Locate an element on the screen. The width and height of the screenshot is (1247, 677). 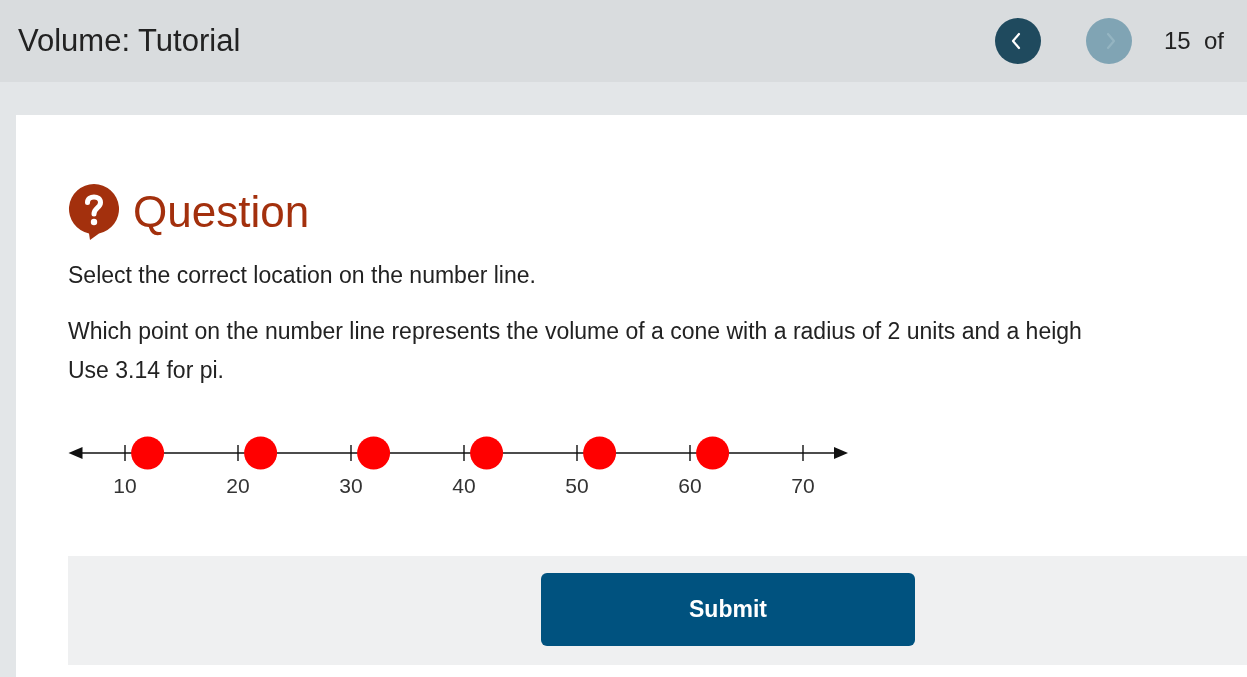
submit-button: Submit is located at coordinates (728, 609).